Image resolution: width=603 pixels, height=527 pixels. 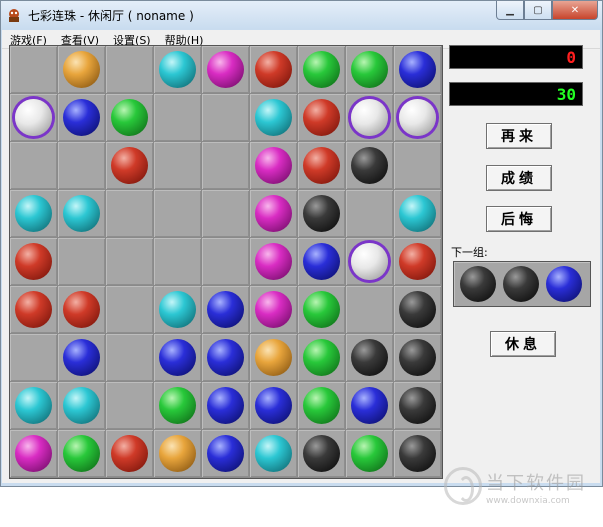 I want to click on restart-button: 再来, so click(x=519, y=136).